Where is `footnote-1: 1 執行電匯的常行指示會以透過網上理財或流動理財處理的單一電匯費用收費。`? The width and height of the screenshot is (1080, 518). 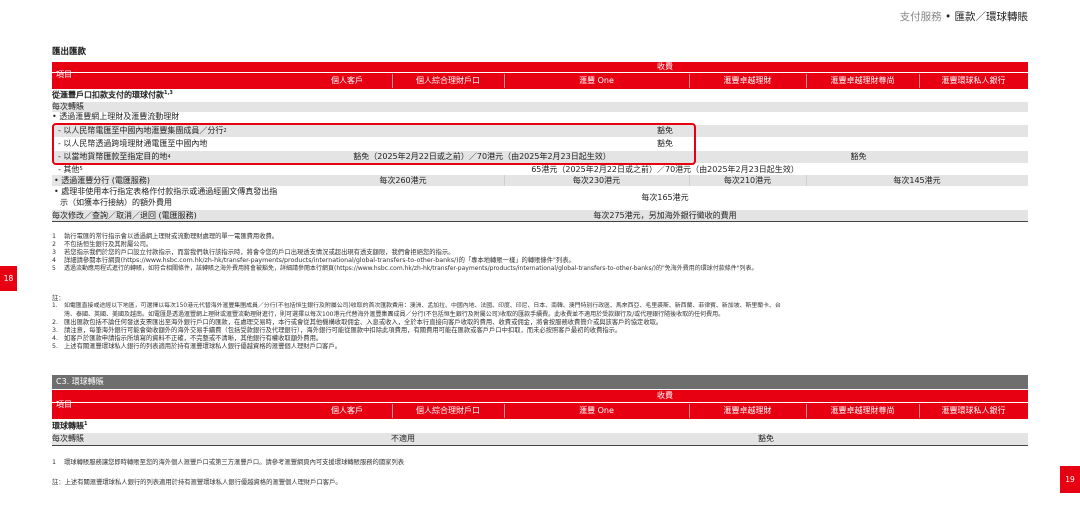 footnote-1: 1 執行電匯的常行指示會以透過網上理財或流動理財處理的單一電匯費用收費。 is located at coordinates (165, 236).